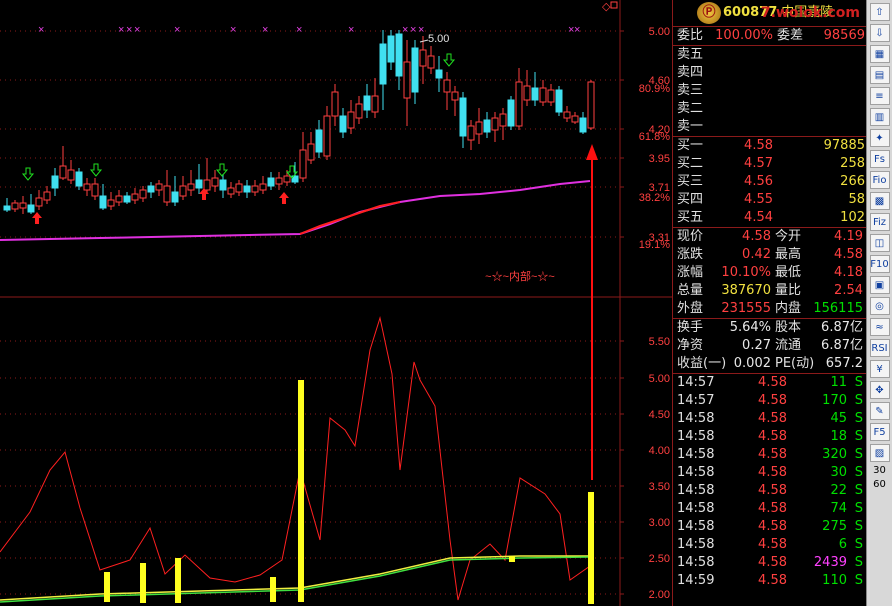 This screenshot has width=892, height=606. What do you see at coordinates (834, 454) in the screenshot?
I see `tick-volume: 320` at bounding box center [834, 454].